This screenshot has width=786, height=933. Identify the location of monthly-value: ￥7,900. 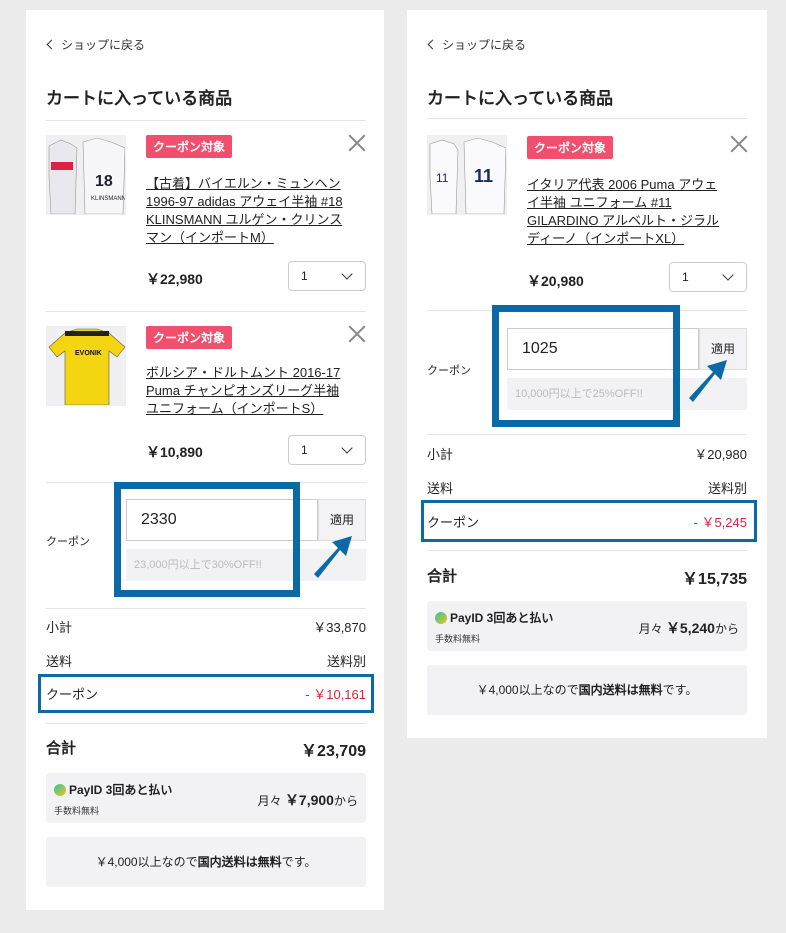
(309, 800).